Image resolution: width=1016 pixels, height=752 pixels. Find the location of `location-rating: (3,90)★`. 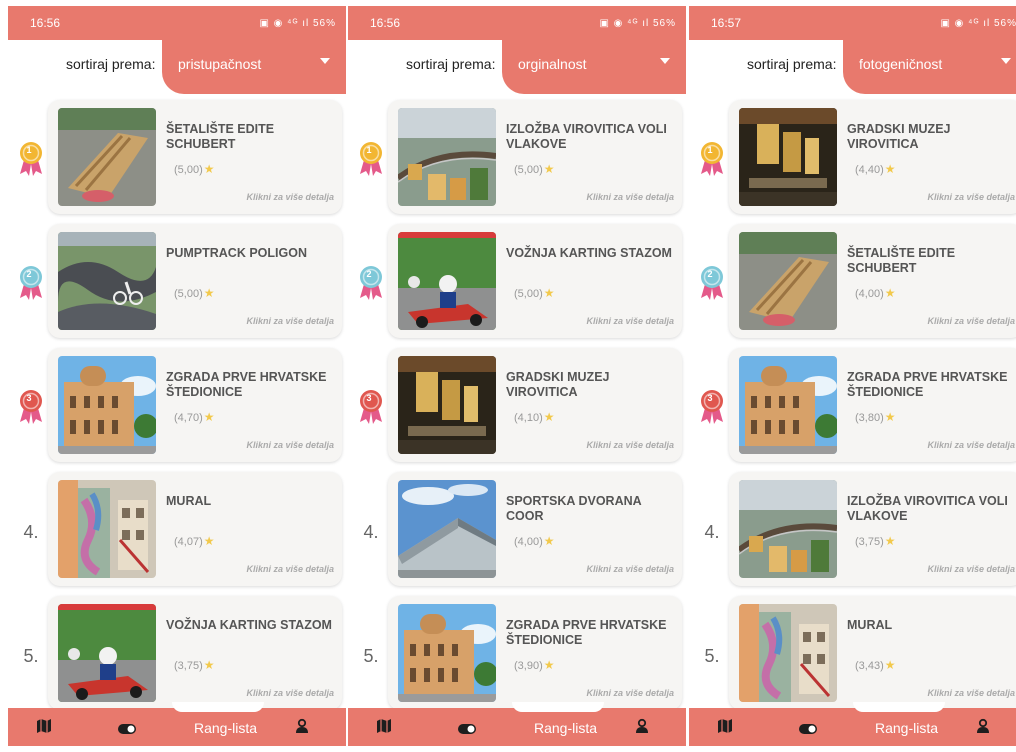

location-rating: (3,90)★ is located at coordinates (534, 665).